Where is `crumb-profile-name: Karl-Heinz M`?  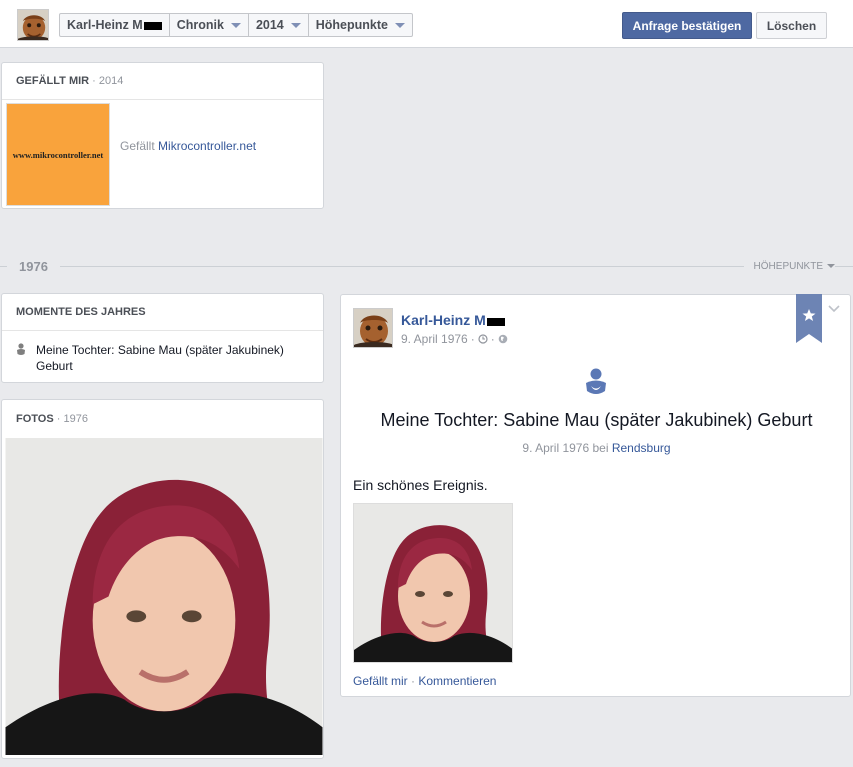
crumb-profile-name: Karl-Heinz M is located at coordinates (115, 25).